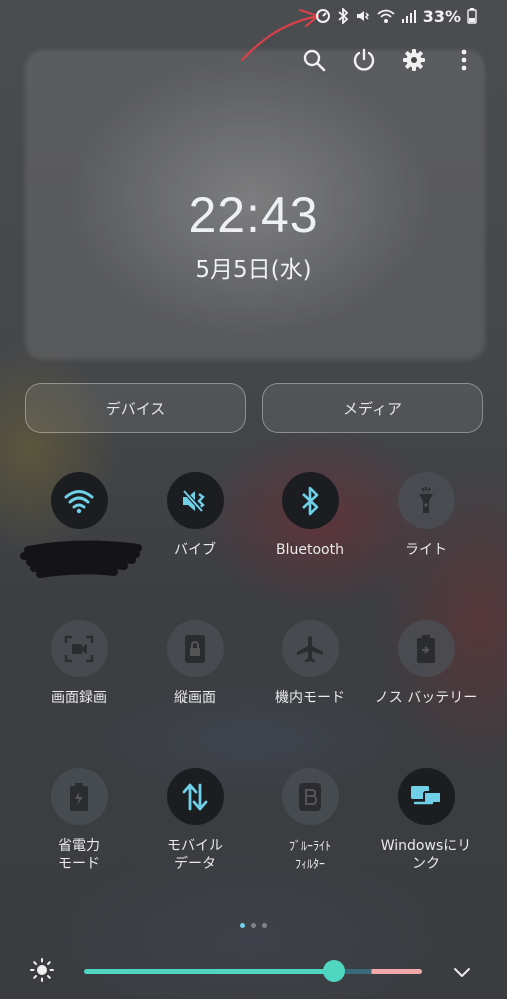 This screenshot has width=507, height=999. What do you see at coordinates (426, 855) in the screenshot?
I see `tile-label: Windowsにリ ンク` at bounding box center [426, 855].